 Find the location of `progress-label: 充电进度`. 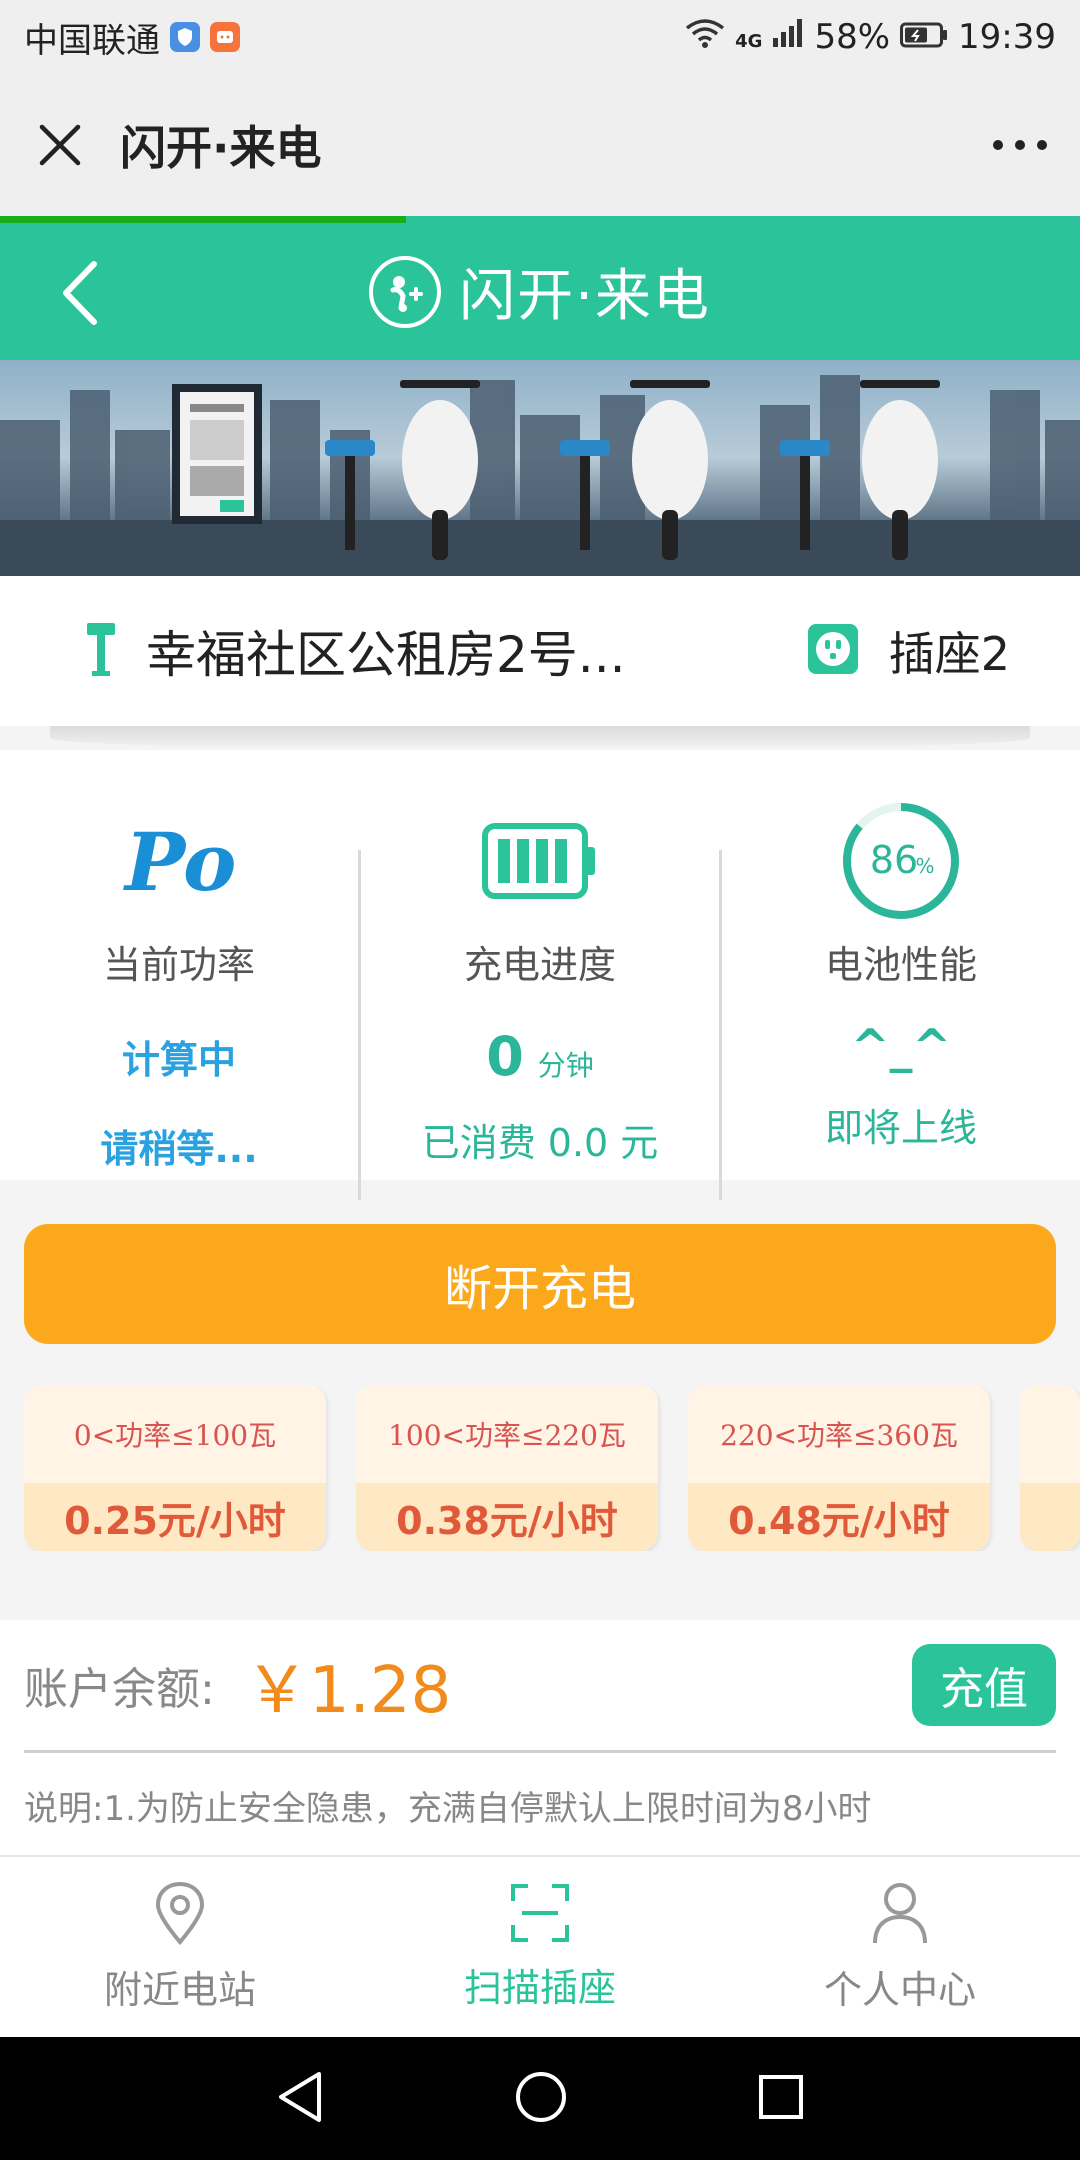

progress-label: 充电进度 is located at coordinates (539, 965).